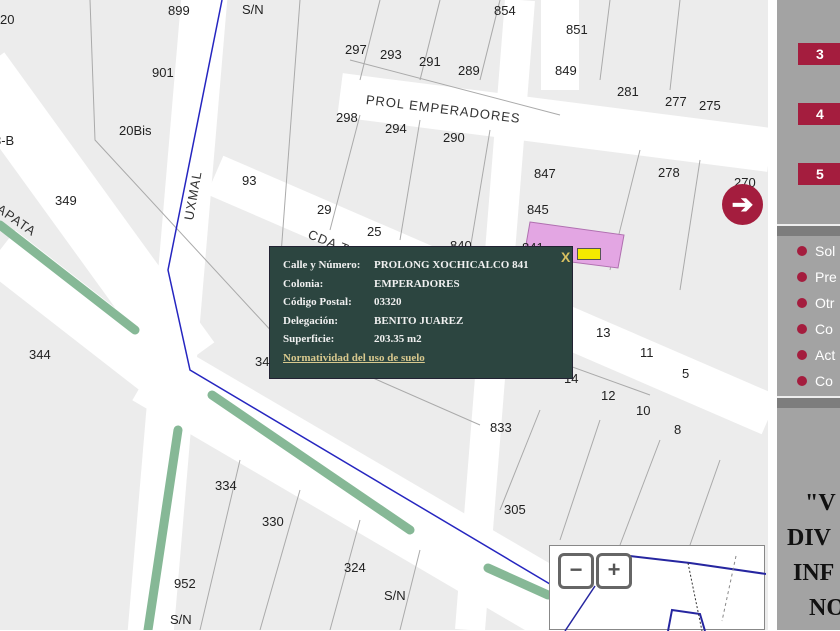 The width and height of the screenshot is (840, 631). Describe the element at coordinates (817, 277) in the screenshot. I see `menu-item: Pre` at that location.